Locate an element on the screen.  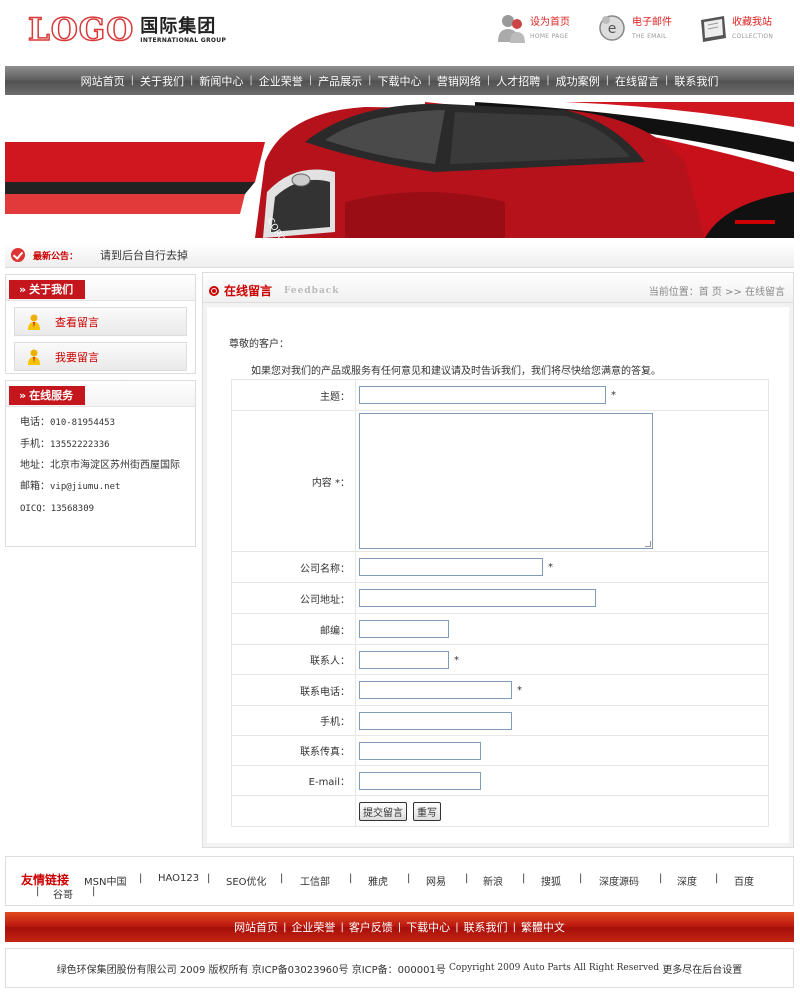
bookmark-link: 收藏我站 COLLECTION is located at coordinates (735, 28).